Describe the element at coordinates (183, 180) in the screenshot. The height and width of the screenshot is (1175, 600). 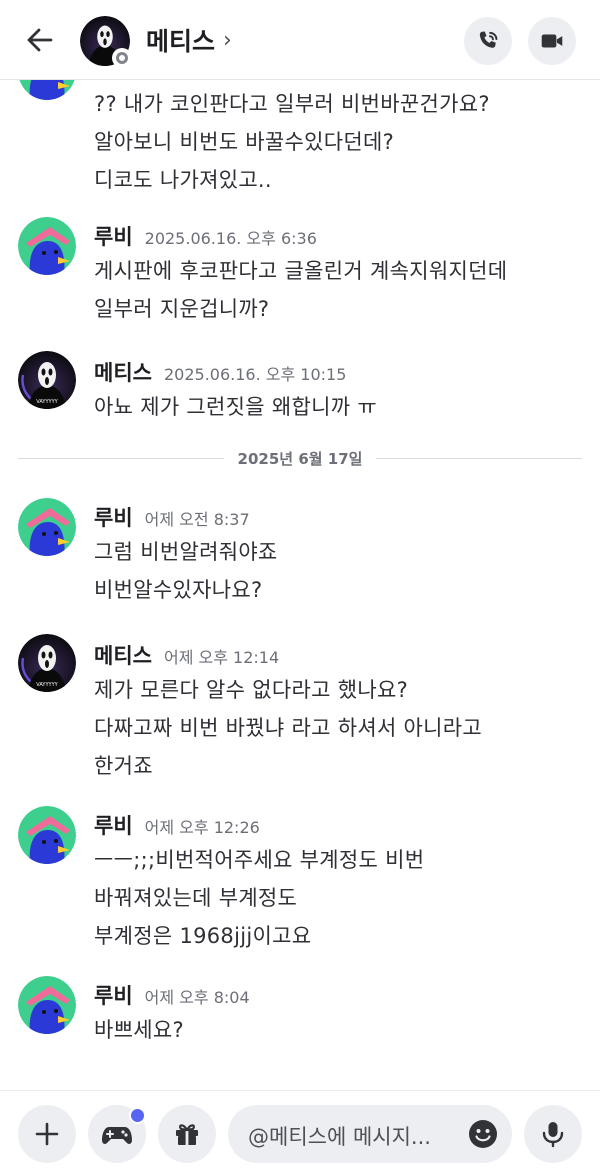
I see `message-text: 디코도 나가져있고..` at that location.